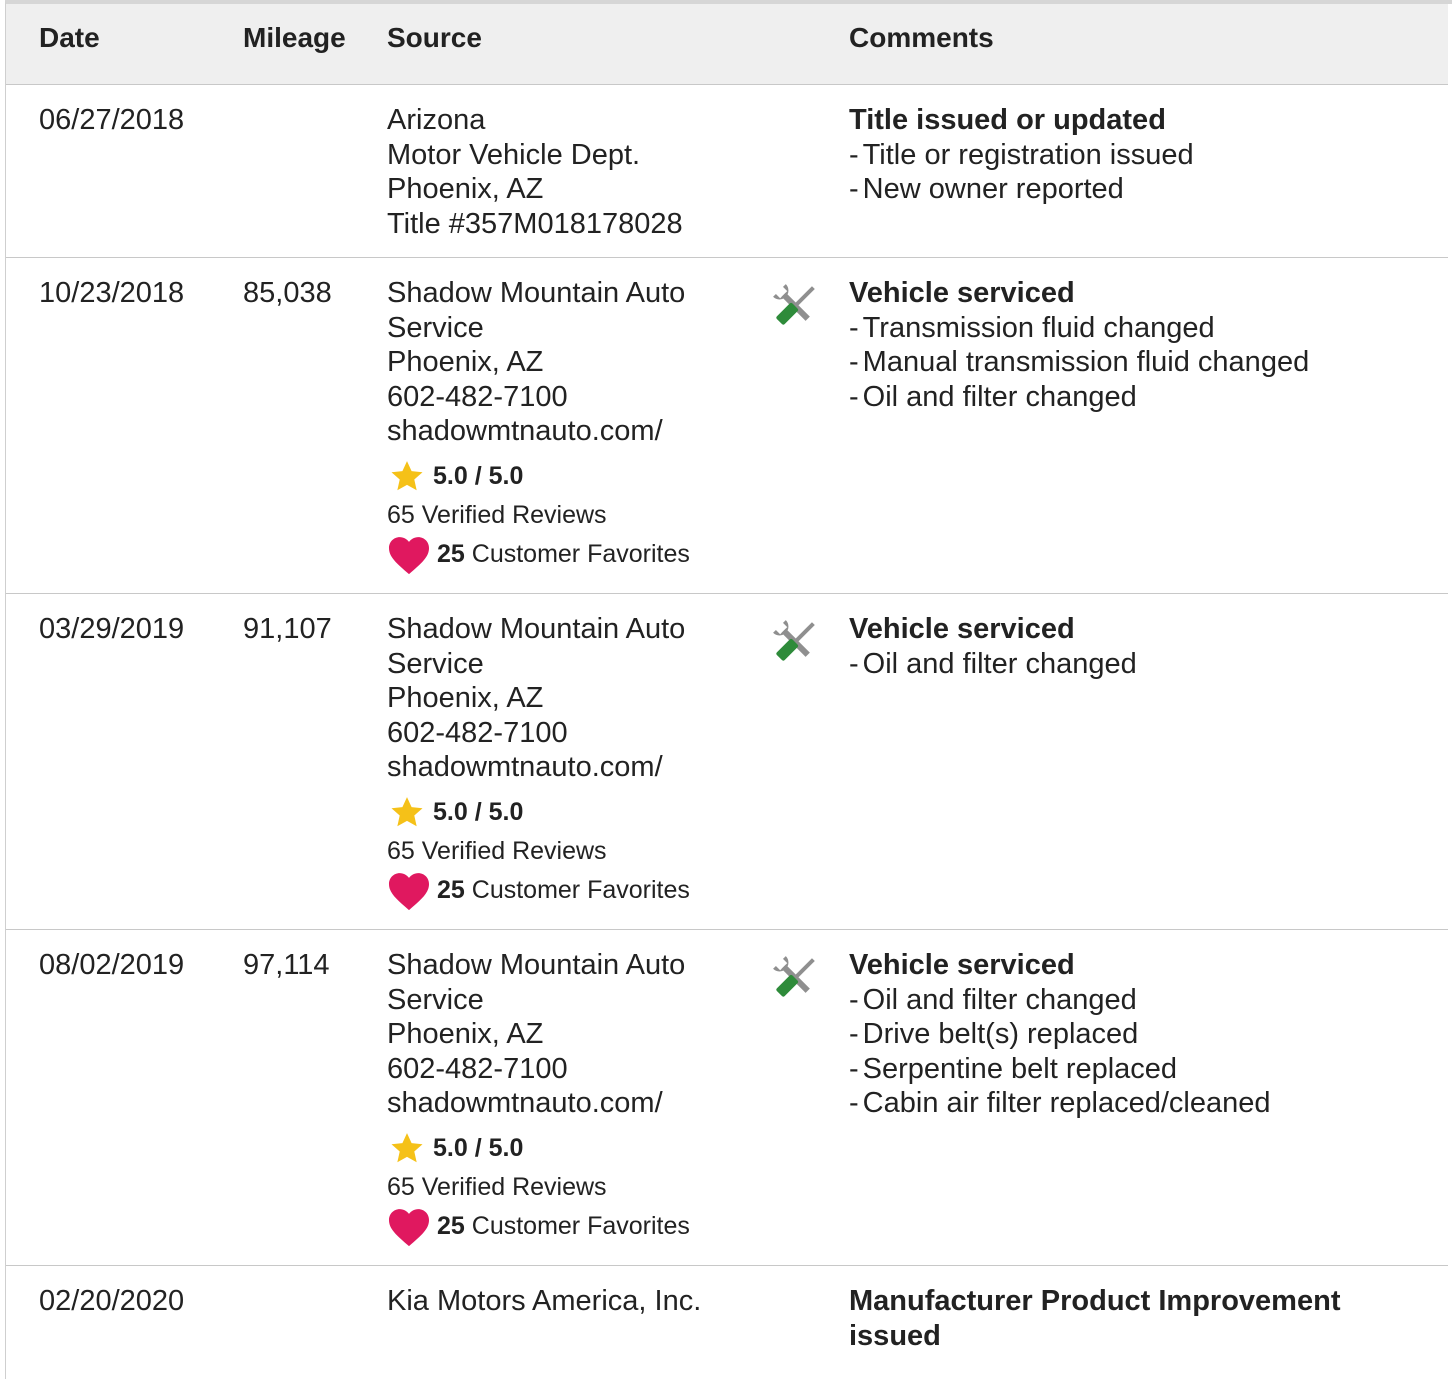  I want to click on header-date: Date, so click(69, 37).